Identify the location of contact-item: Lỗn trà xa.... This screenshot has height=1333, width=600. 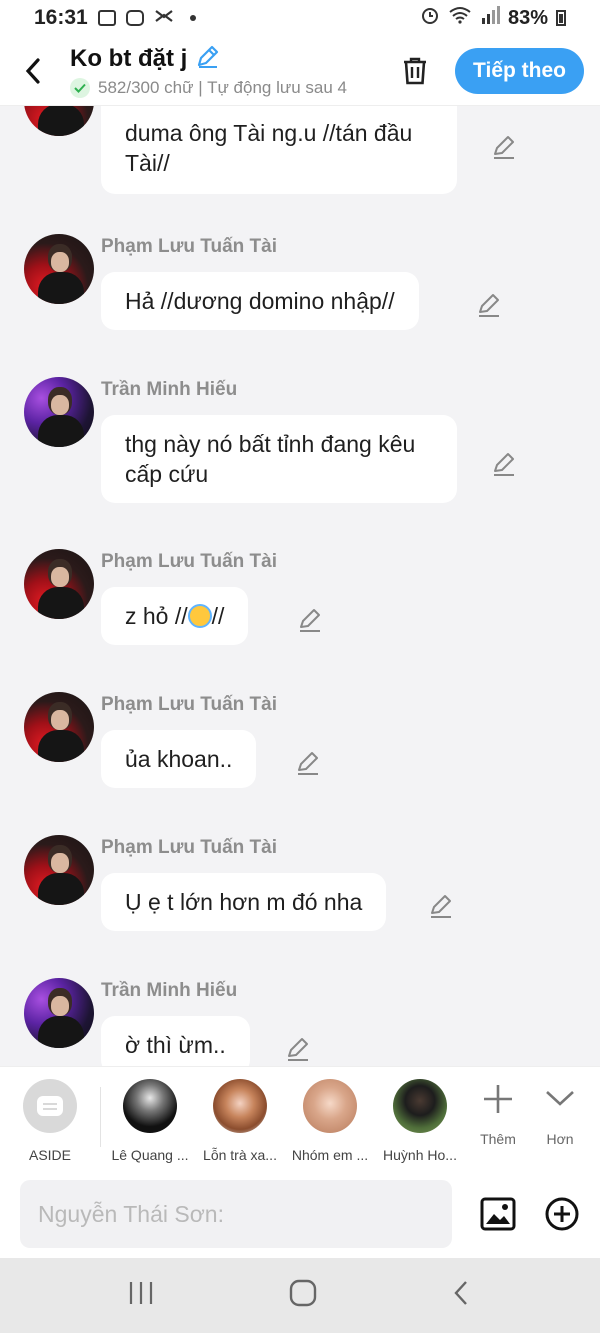
(240, 1121).